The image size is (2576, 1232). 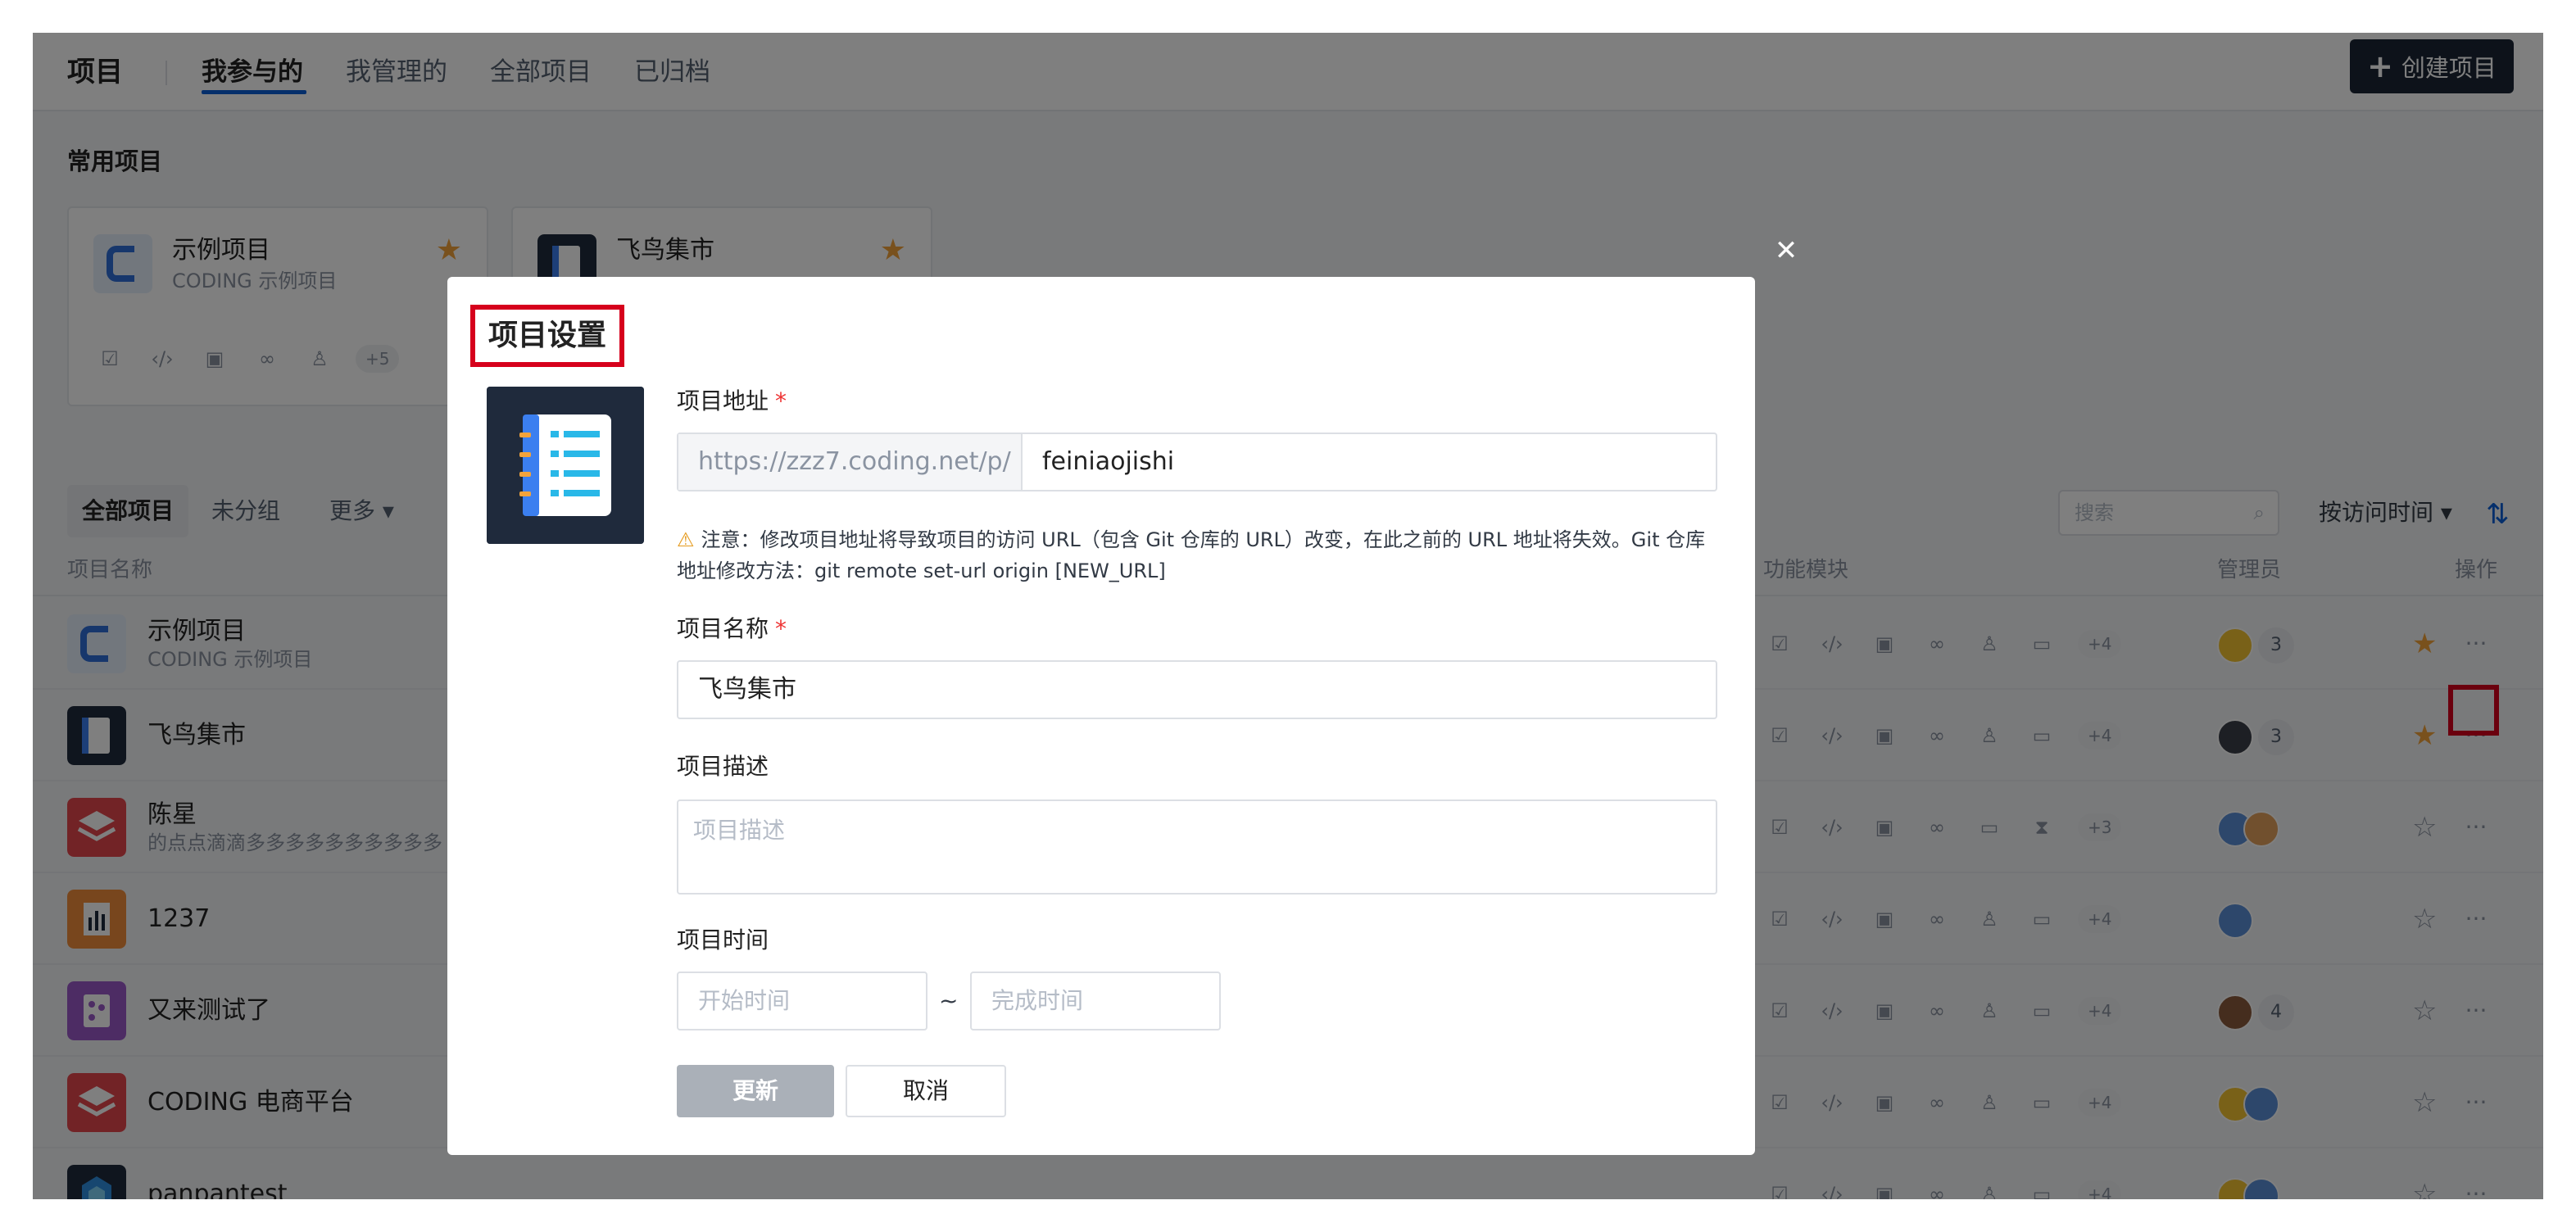 I want to click on warning-icon: ⚠, so click(x=686, y=539).